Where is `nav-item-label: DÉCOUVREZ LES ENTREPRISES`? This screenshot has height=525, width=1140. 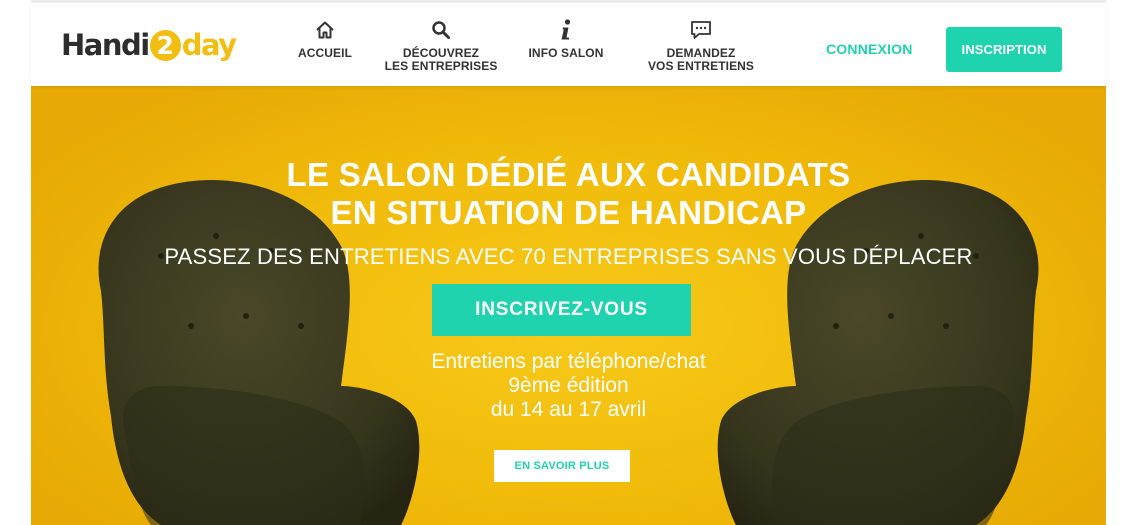
nav-item-label: DÉCOUVREZ LES ENTREPRISES is located at coordinates (441, 59).